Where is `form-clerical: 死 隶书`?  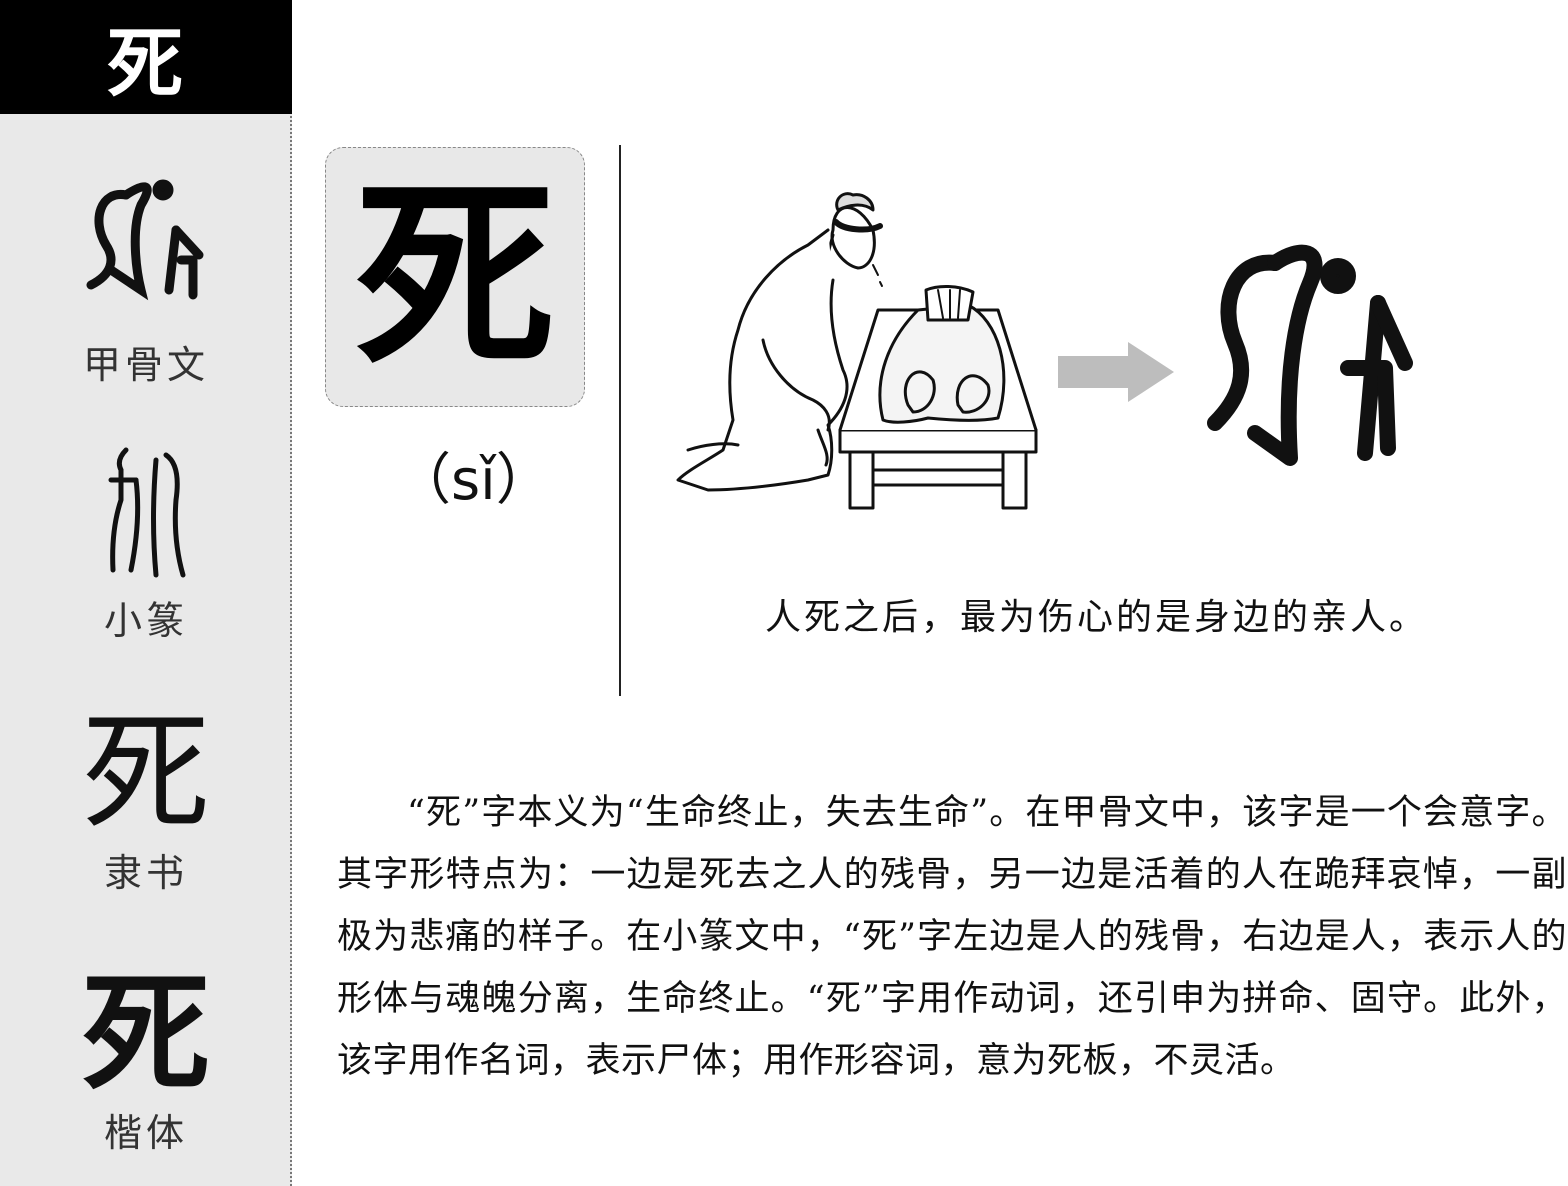 form-clerical: 死 隶书 is located at coordinates (146, 803).